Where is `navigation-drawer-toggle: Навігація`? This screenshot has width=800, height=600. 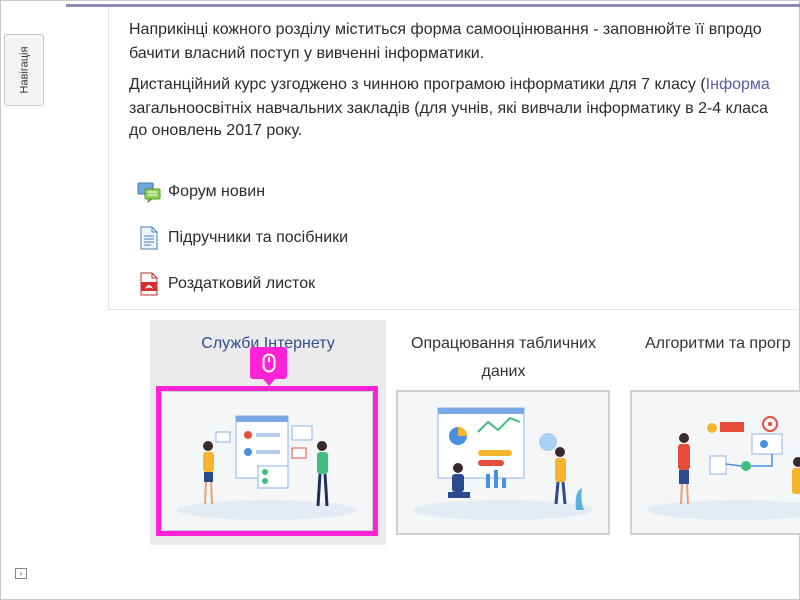 navigation-drawer-toggle: Навігація is located at coordinates (24, 70).